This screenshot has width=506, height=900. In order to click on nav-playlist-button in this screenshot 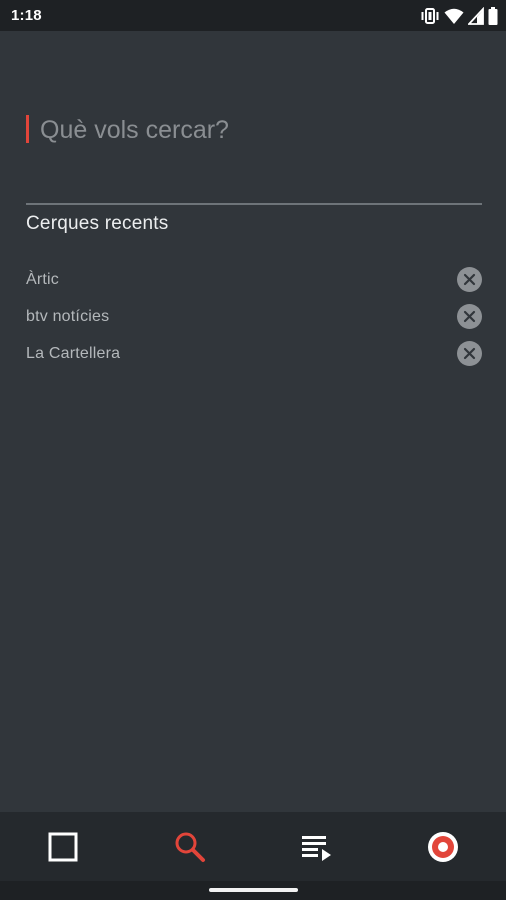, I will do `click(316, 847)`.